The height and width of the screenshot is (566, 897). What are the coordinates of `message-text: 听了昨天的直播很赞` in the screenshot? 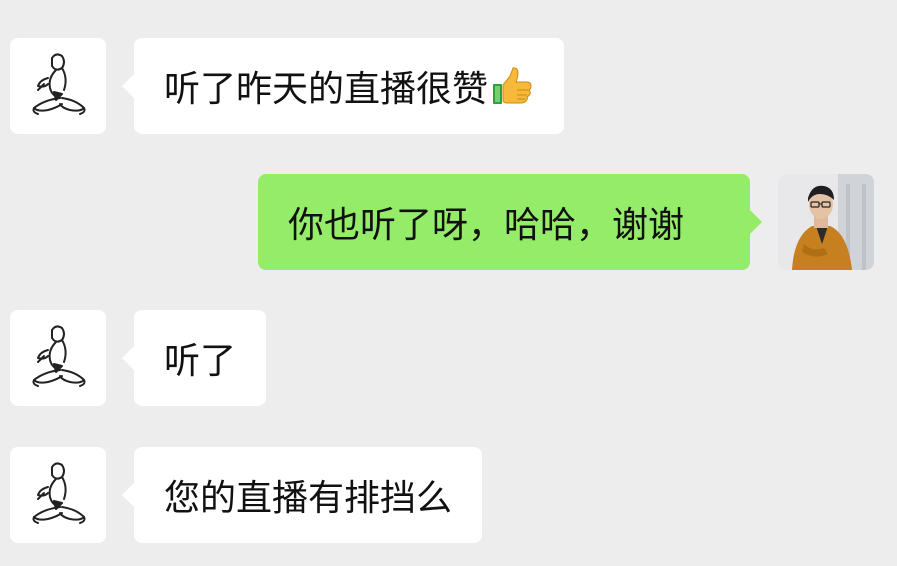 It's located at (326, 89).